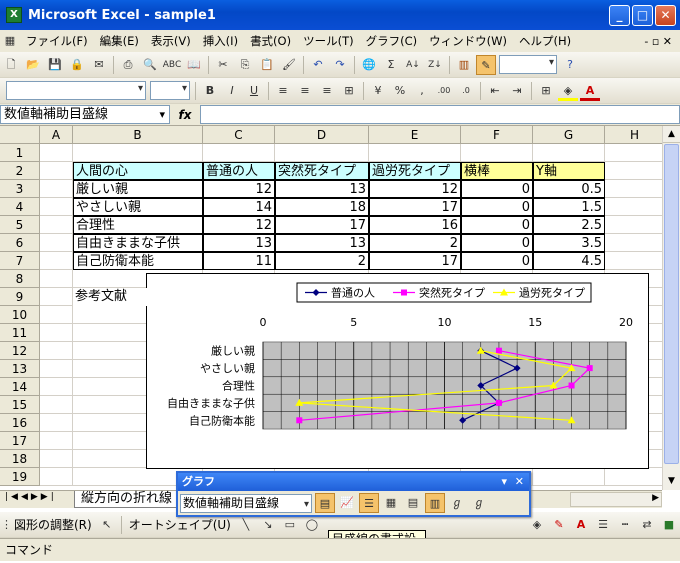  I want to click on font-combo, so click(76, 90).